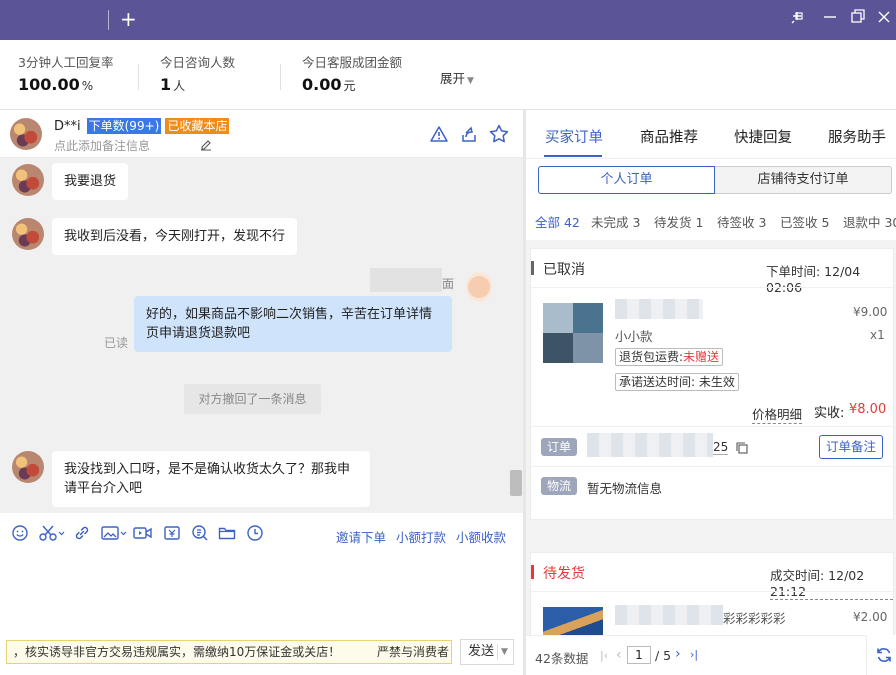 The height and width of the screenshot is (675, 896). What do you see at coordinates (175, 236) in the screenshot?
I see `chat-message: 我收到后没看，今天刚打开，发现不行` at bounding box center [175, 236].